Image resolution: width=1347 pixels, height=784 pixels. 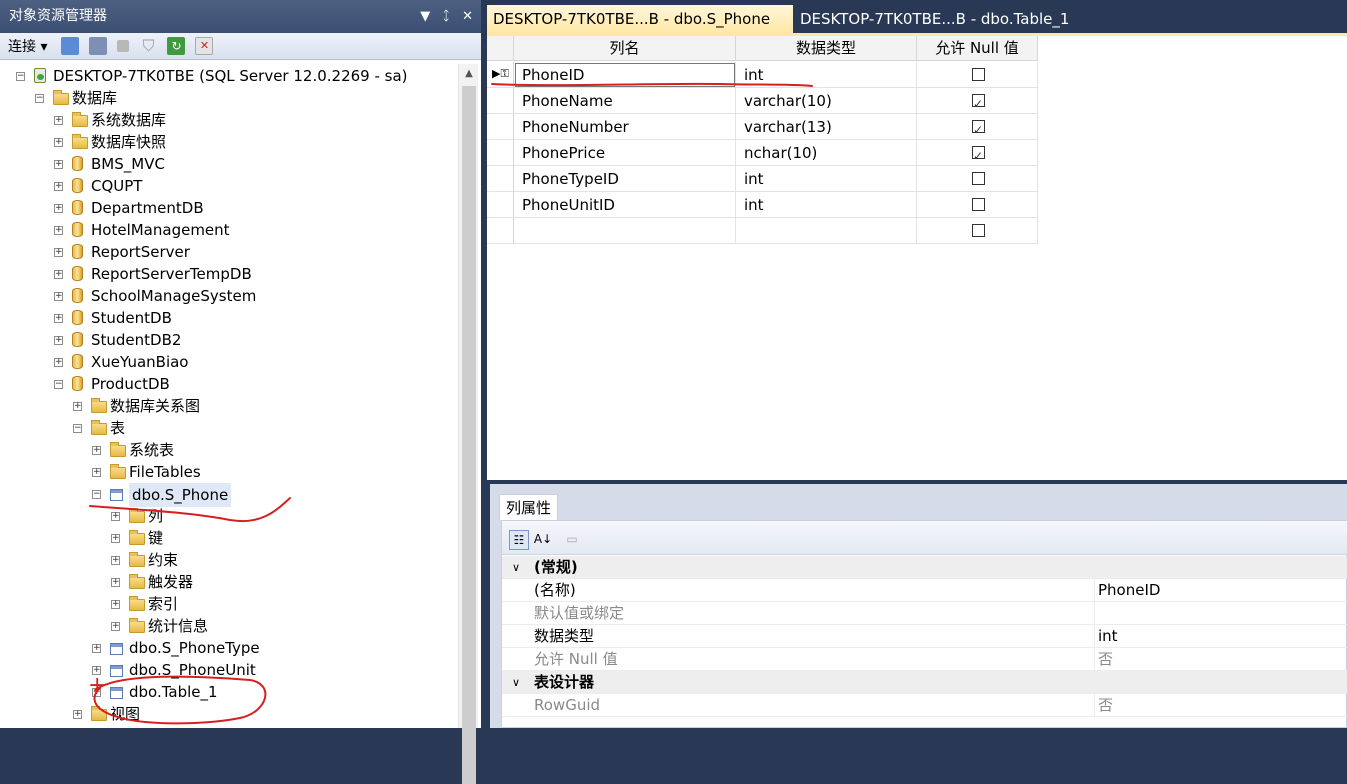 I want to click on tree-node-label: XueYuanBiao, so click(x=140, y=362).